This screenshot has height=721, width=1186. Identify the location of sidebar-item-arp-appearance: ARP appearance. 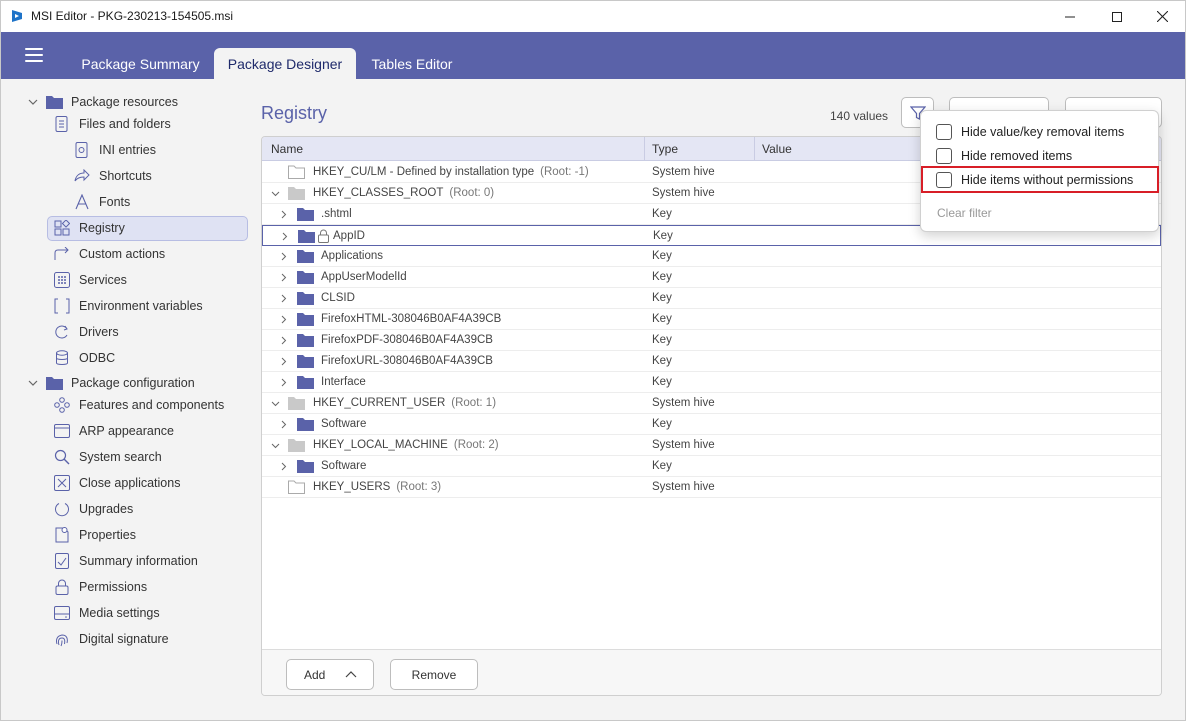
(113, 431).